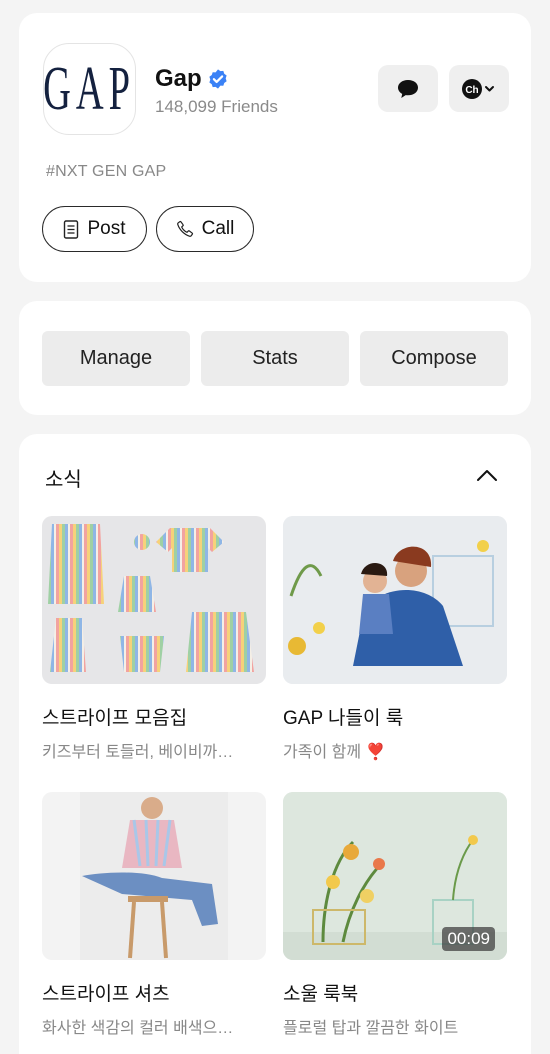  I want to click on channel-menu-button: Ch, so click(479, 88).